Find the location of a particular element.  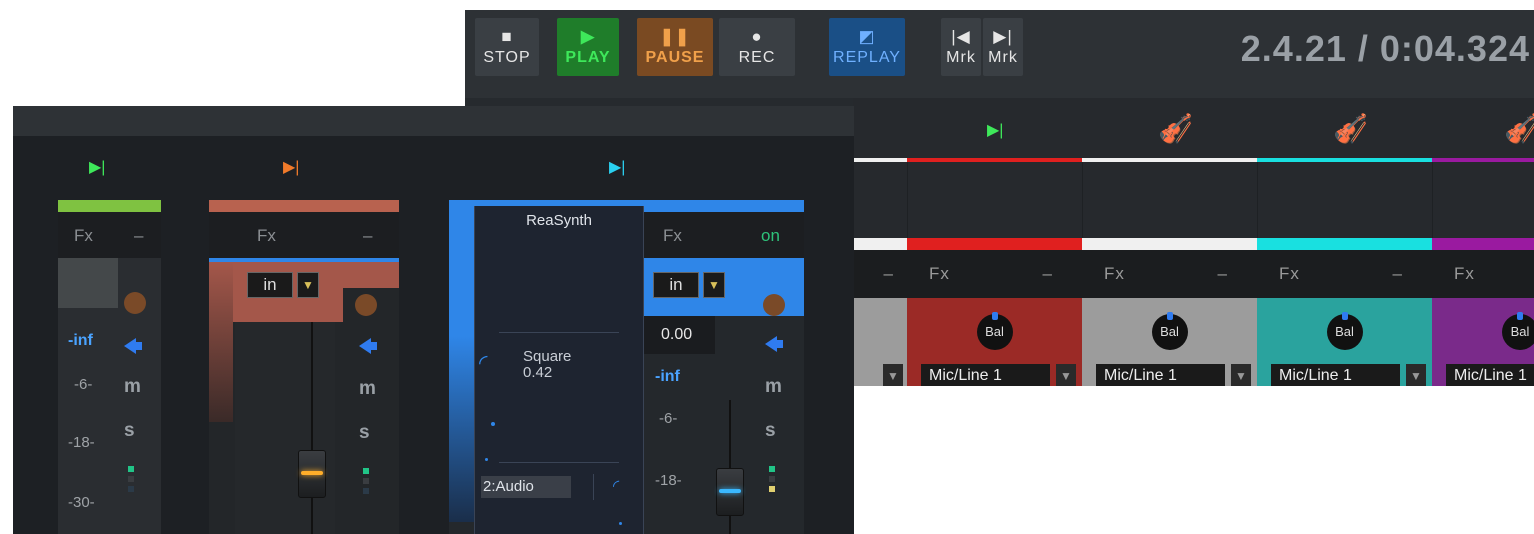

fx-slot: Fx is located at coordinates (1483, 274).